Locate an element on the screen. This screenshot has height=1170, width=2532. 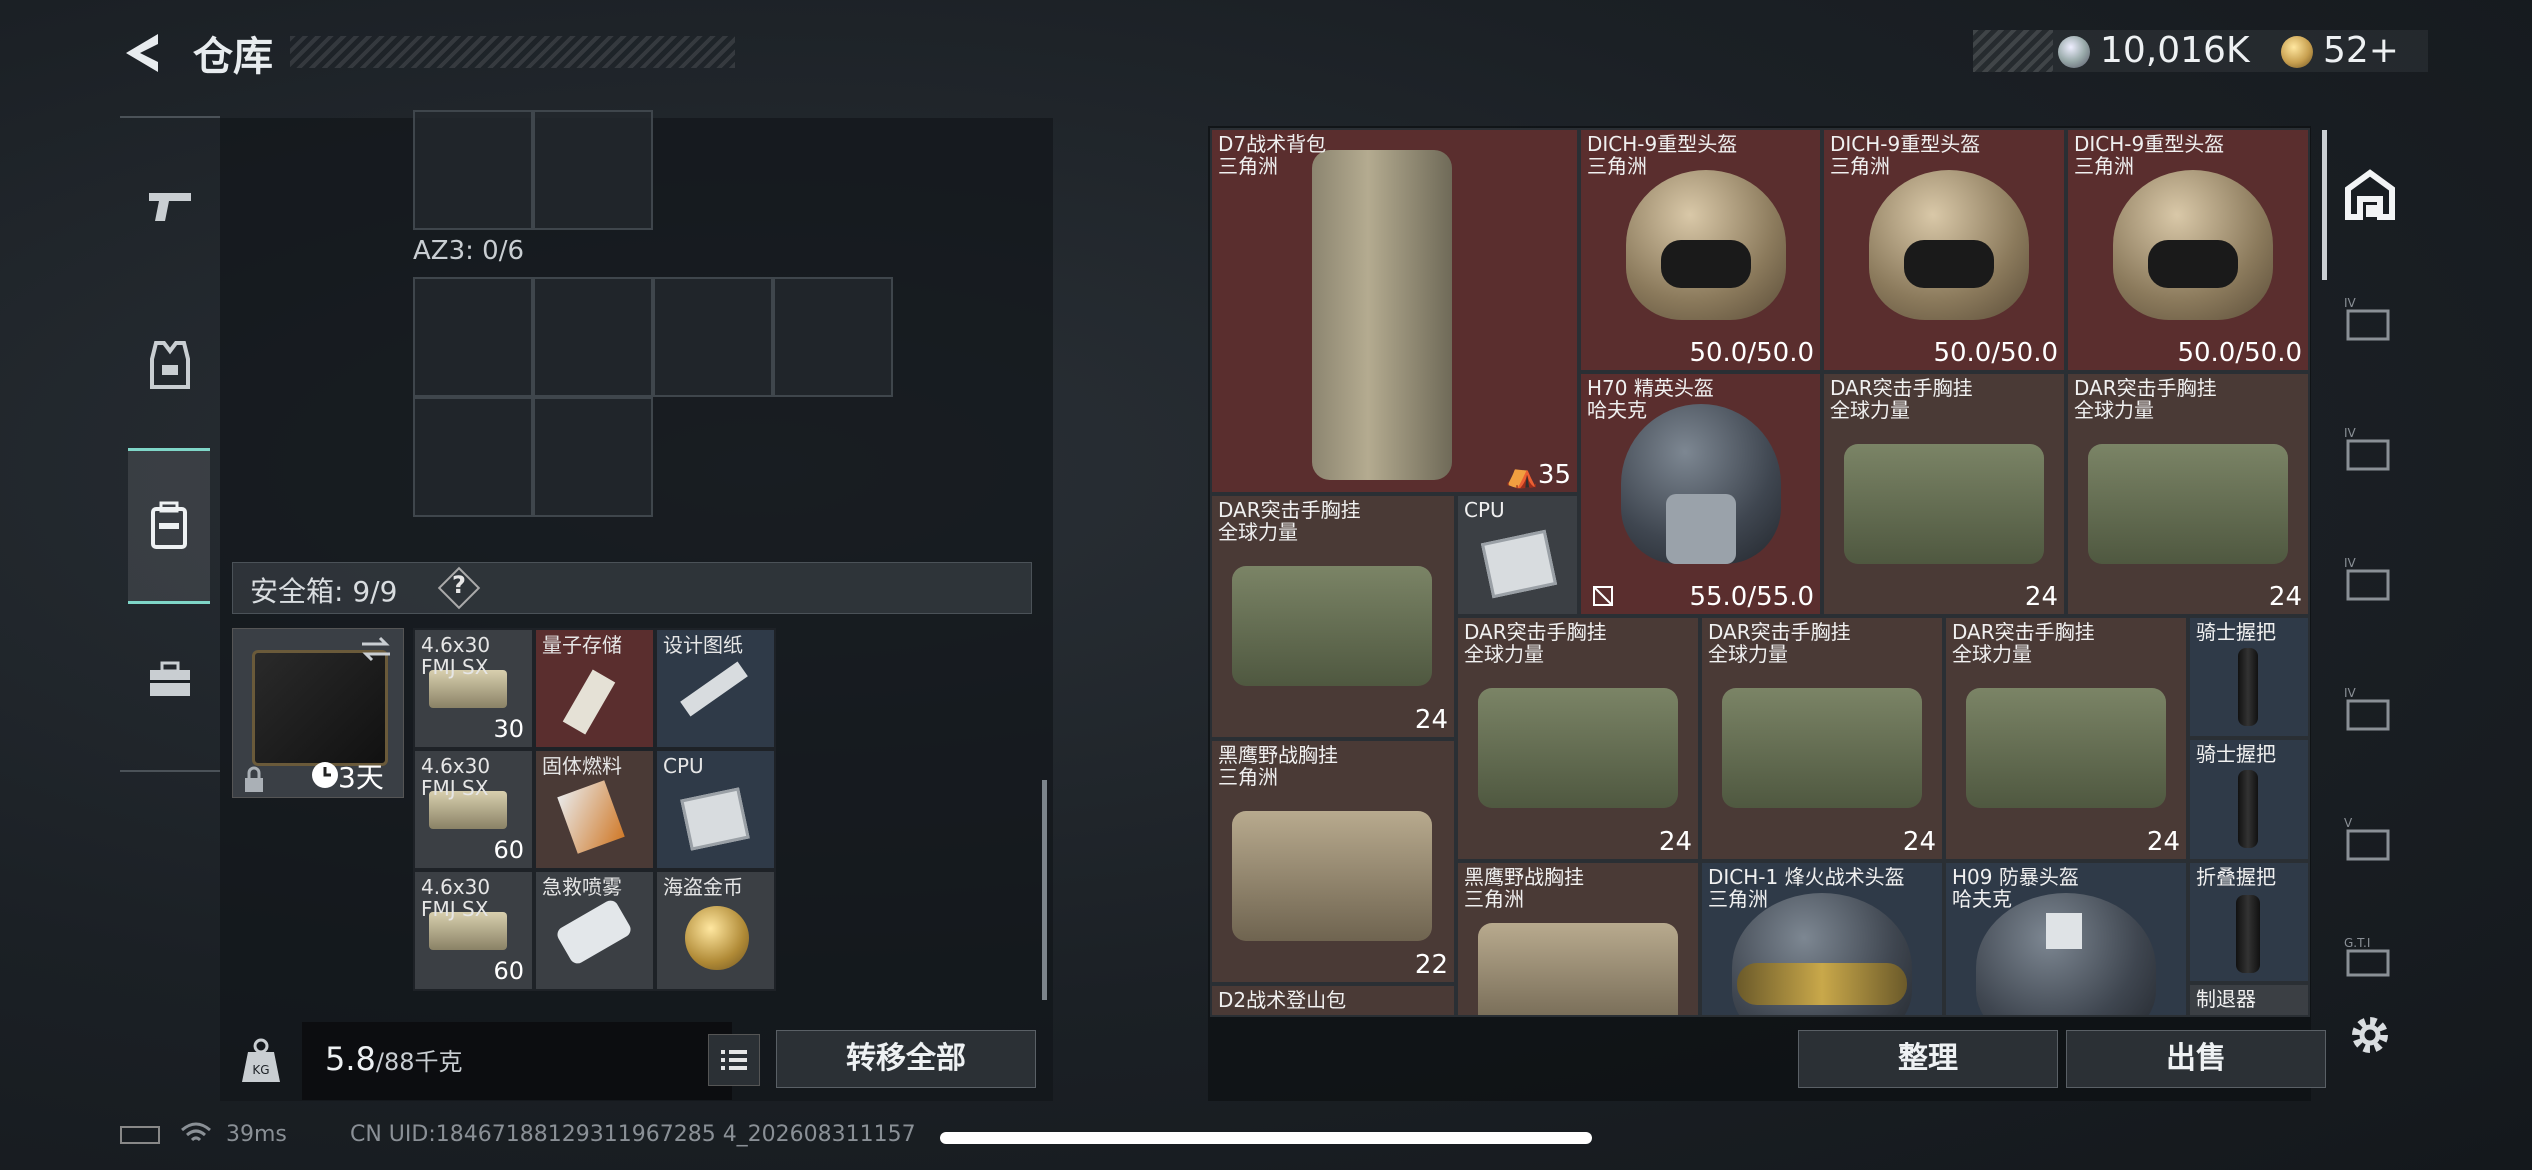
battery-icon is located at coordinates (140, 1135).